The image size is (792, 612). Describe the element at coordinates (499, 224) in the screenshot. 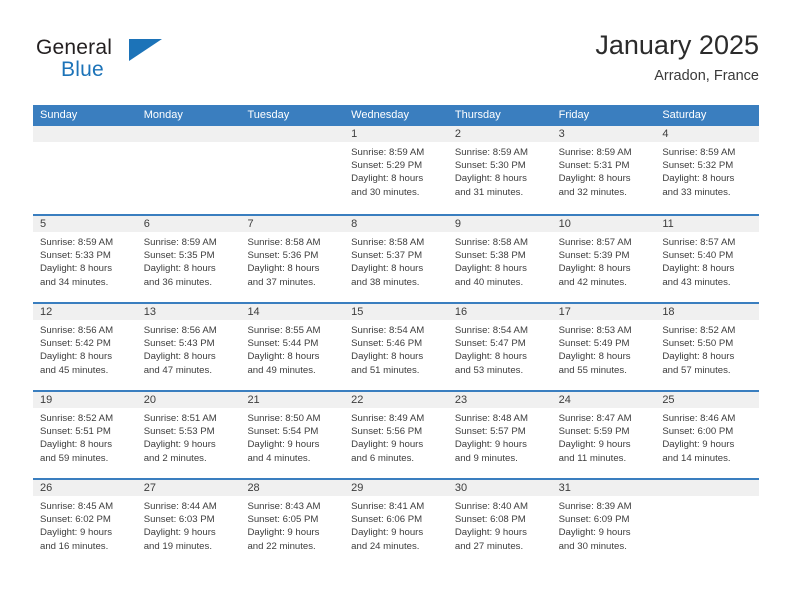

I see `day-number: 9` at that location.